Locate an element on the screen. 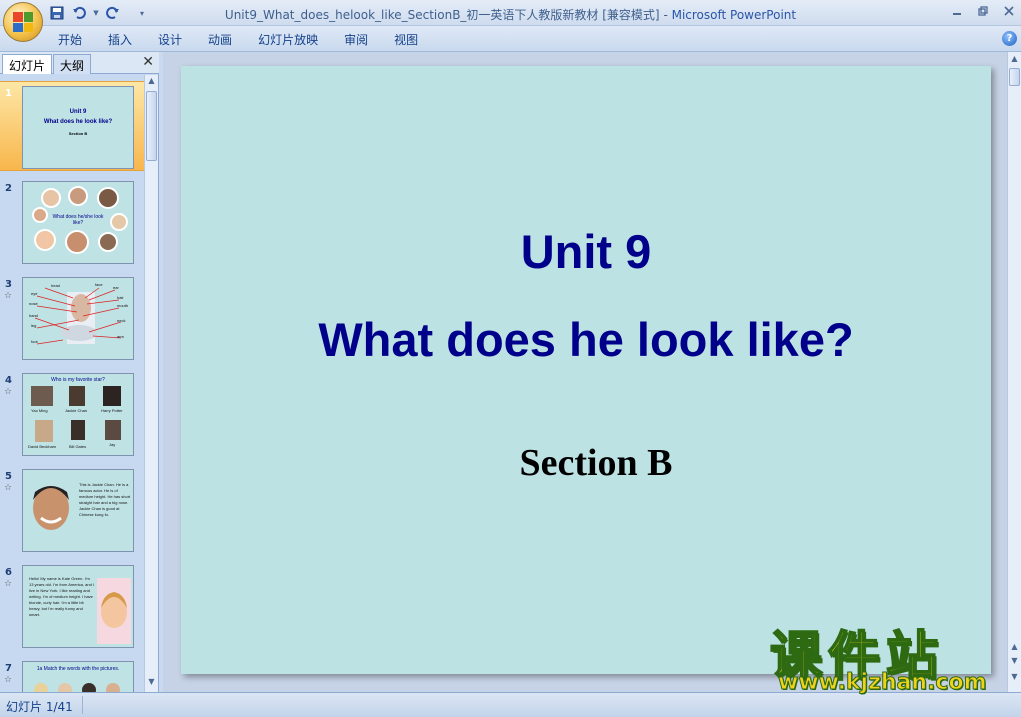 Image resolution: width=1021 pixels, height=717 pixels. office-logo-icon is located at coordinates (23, 22).